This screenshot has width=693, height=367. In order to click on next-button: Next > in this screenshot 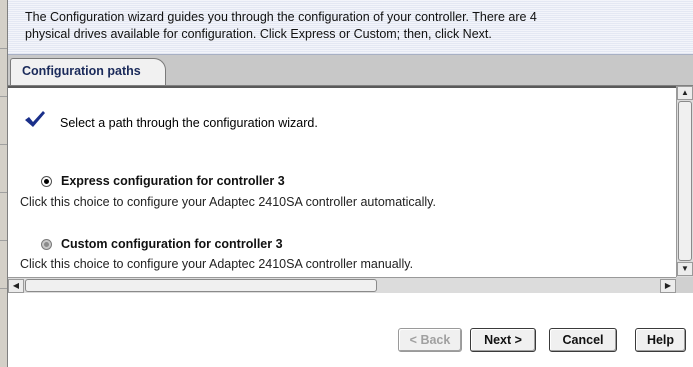, I will do `click(503, 340)`.